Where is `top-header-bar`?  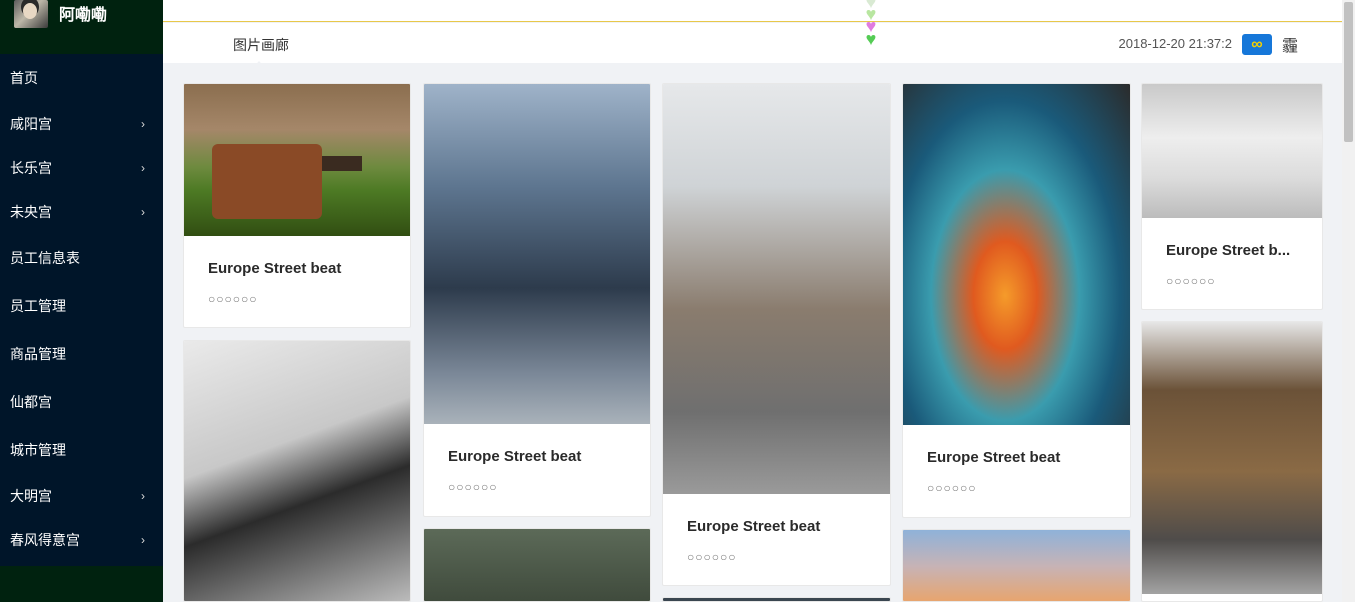
top-header-bar is located at coordinates (752, 11).